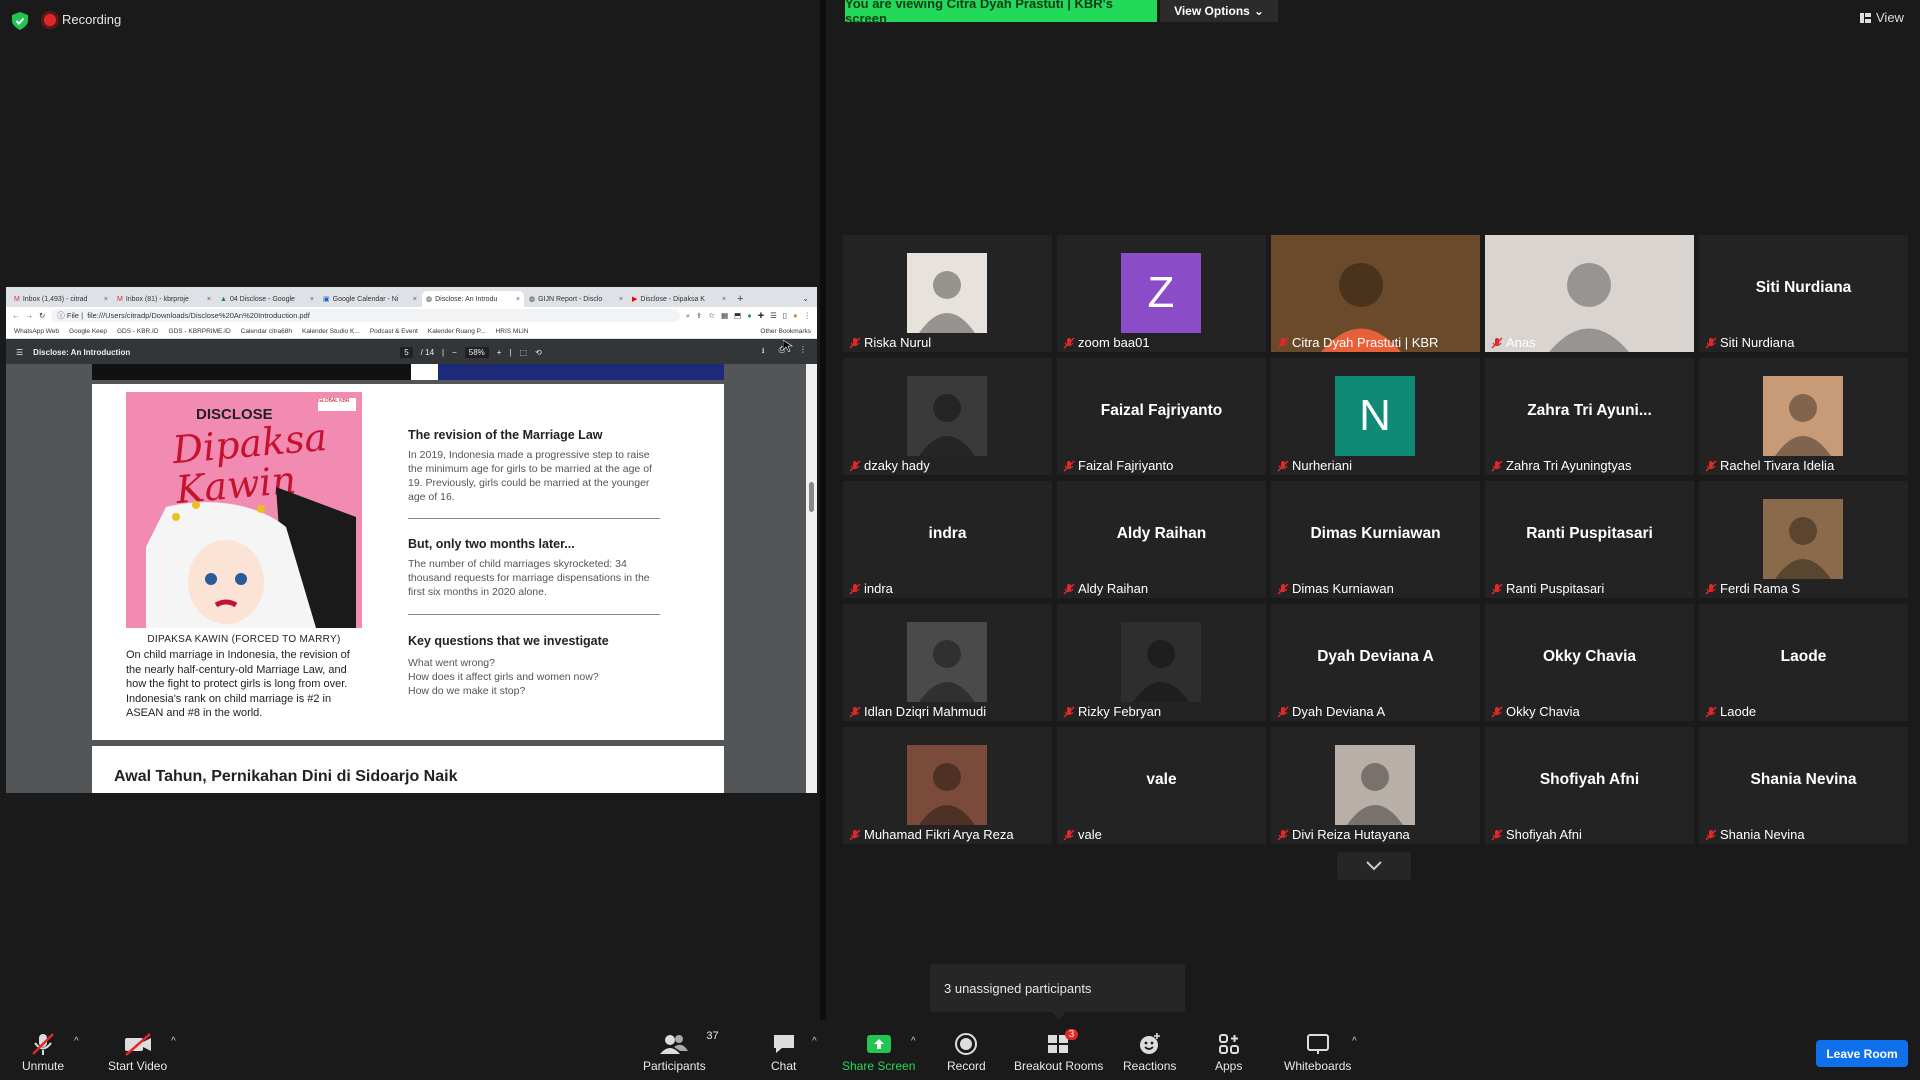  I want to click on security-shield-icon, so click(20, 21).